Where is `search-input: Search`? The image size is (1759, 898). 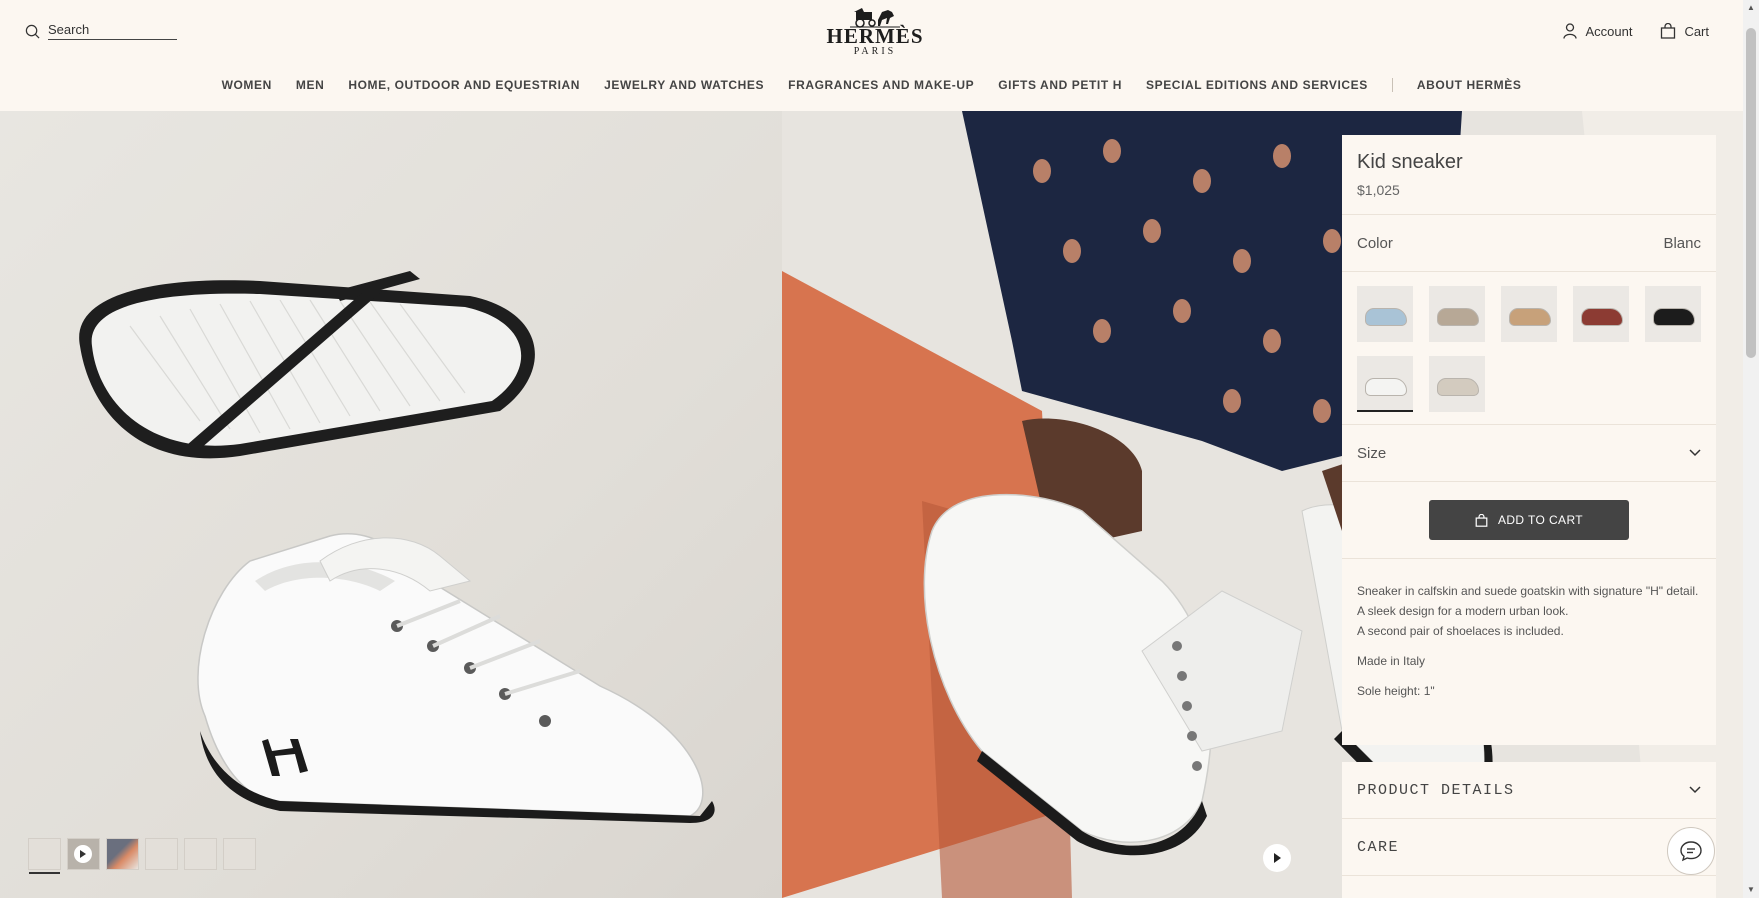
search-input: Search is located at coordinates (112, 31).